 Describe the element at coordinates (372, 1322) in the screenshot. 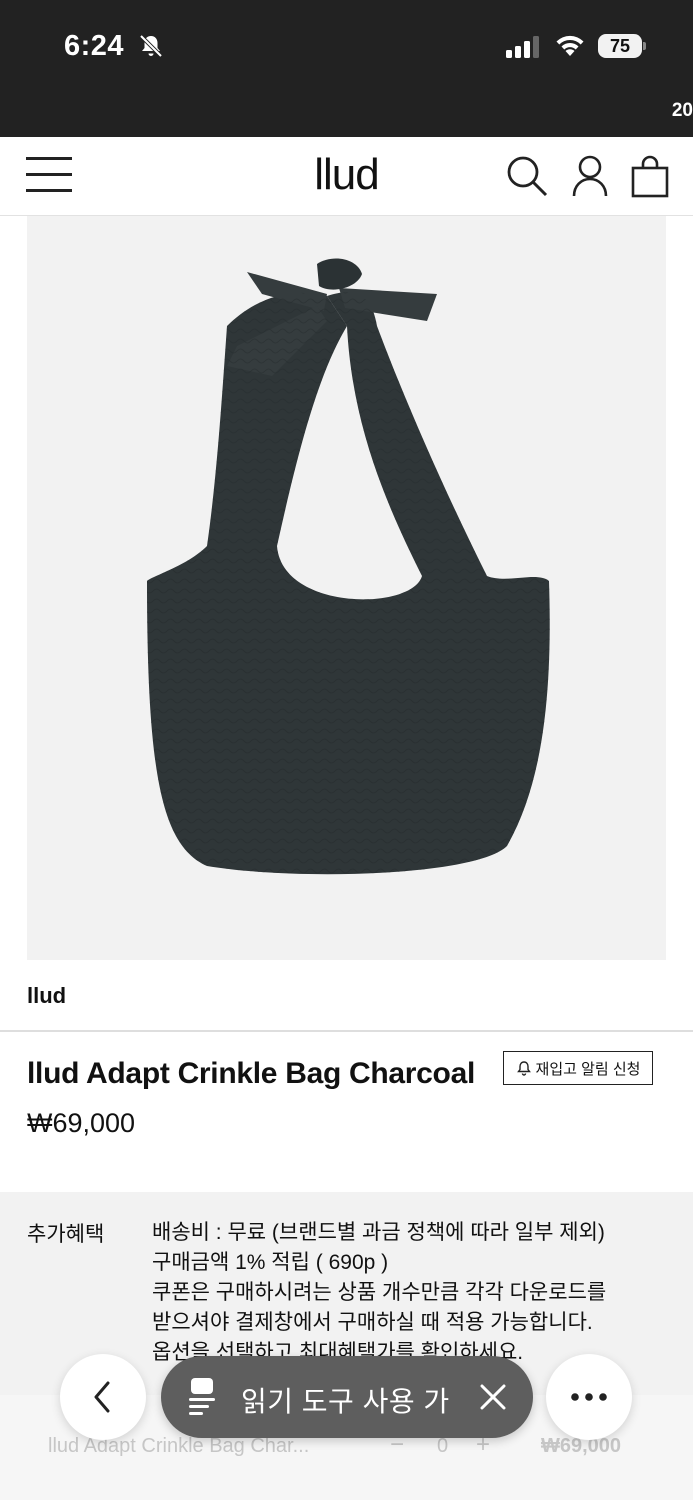

I see `benefit-line: 받으셔야 결제창에서 구매하실 때 적용 가능합니다.` at that location.